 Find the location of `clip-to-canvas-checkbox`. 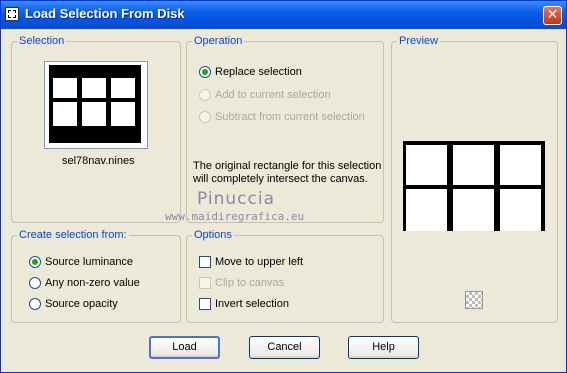

clip-to-canvas-checkbox is located at coordinates (205, 283).